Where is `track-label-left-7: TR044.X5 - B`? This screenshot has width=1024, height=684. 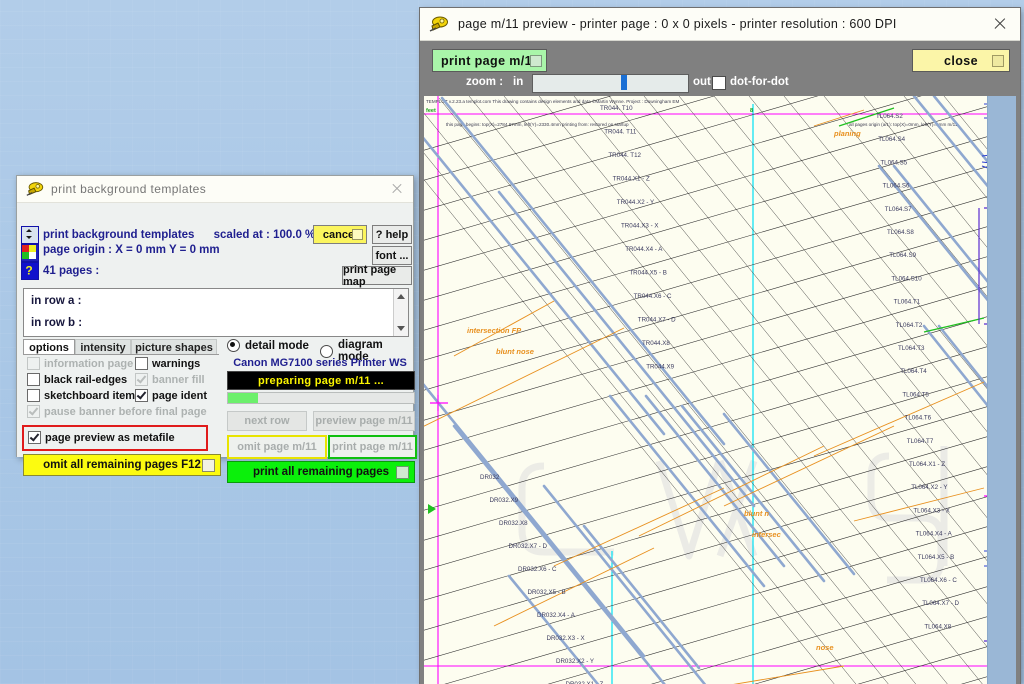
track-label-left-7: TR044.X5 - B is located at coordinates (648, 273).